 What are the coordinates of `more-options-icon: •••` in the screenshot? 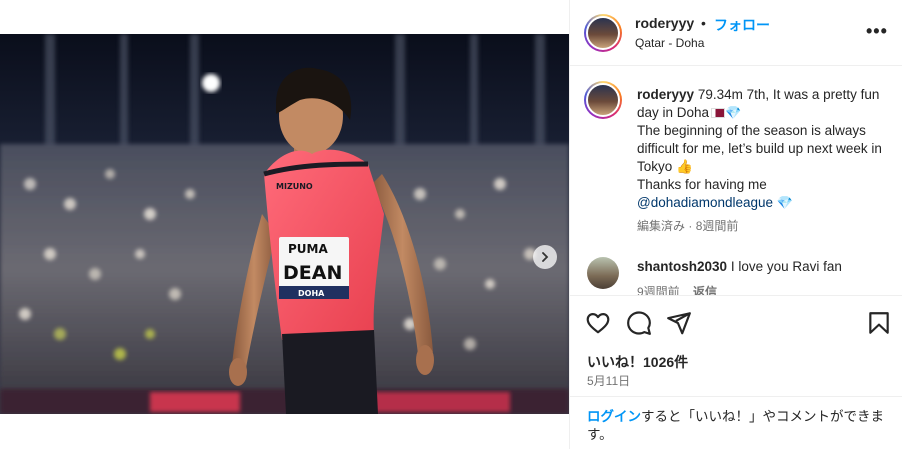 It's located at (877, 31).